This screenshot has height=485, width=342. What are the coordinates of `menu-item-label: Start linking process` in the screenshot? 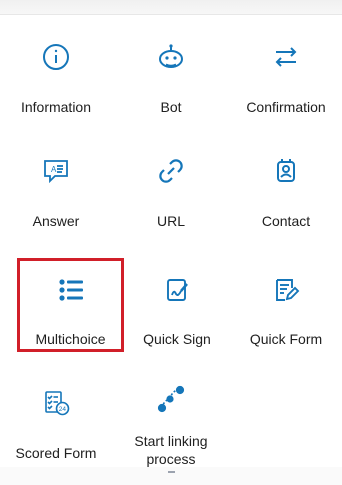 It's located at (171, 450).